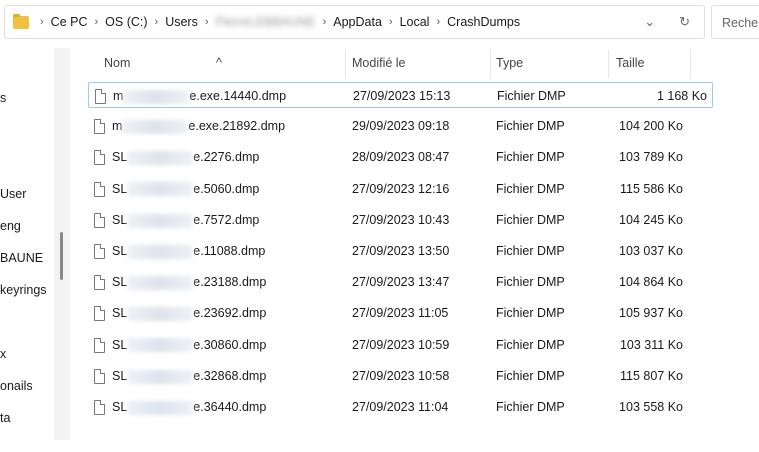 Image resolution: width=759 pixels, height=452 pixels. Describe the element at coordinates (5, 418) in the screenshot. I see `nav-item: ta` at that location.